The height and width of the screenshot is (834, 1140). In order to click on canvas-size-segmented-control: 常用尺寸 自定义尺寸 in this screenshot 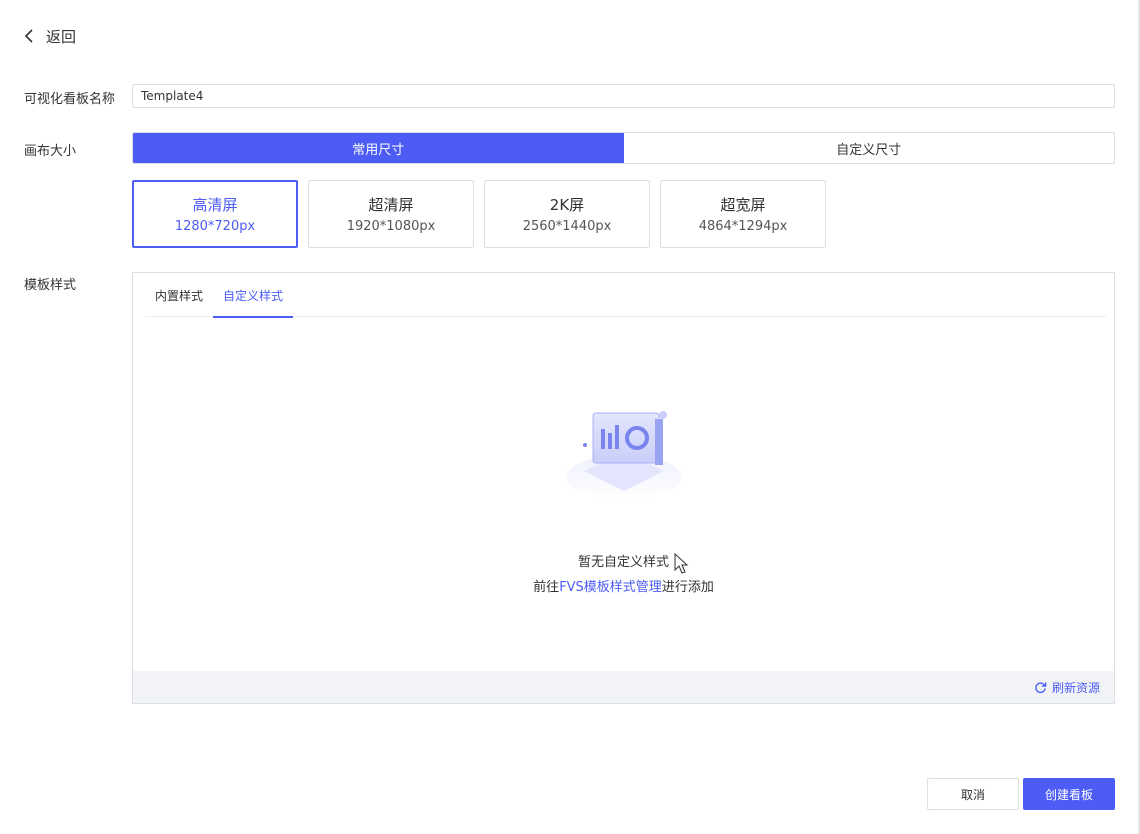, I will do `click(623, 148)`.